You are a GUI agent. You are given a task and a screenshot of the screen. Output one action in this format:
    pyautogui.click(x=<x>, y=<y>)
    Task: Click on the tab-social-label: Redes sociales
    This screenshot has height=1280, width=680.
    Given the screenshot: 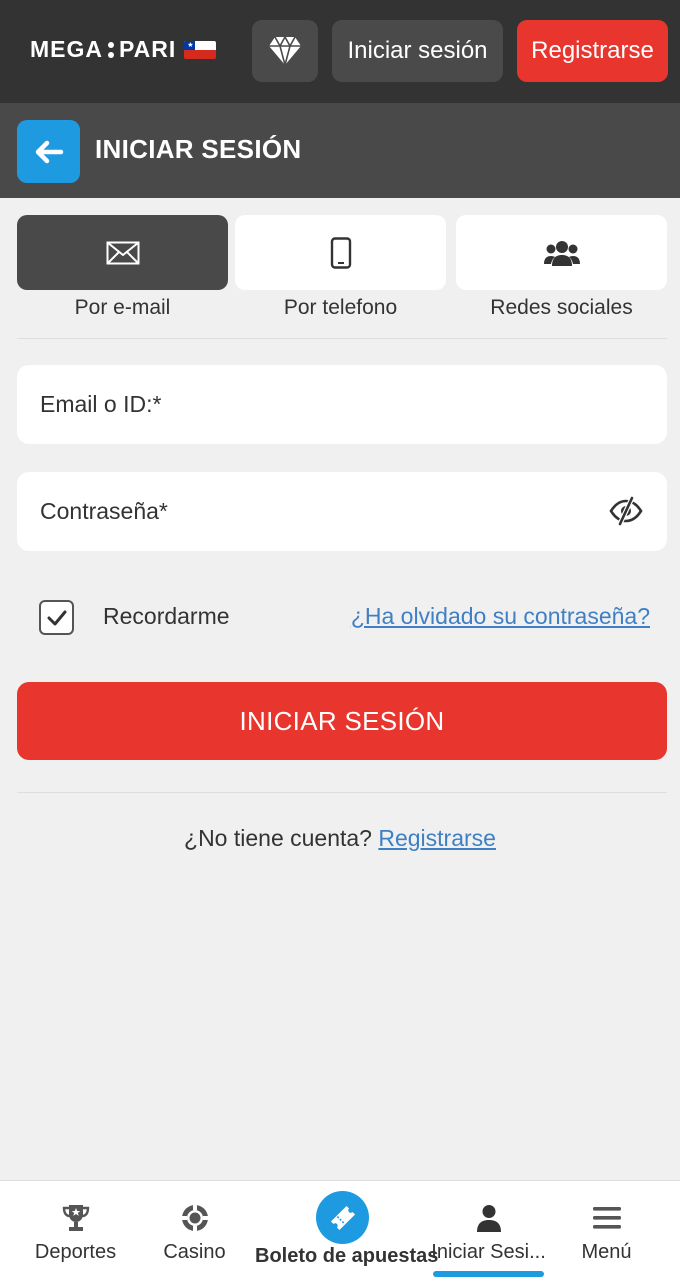 What is the action you would take?
    pyautogui.click(x=561, y=307)
    